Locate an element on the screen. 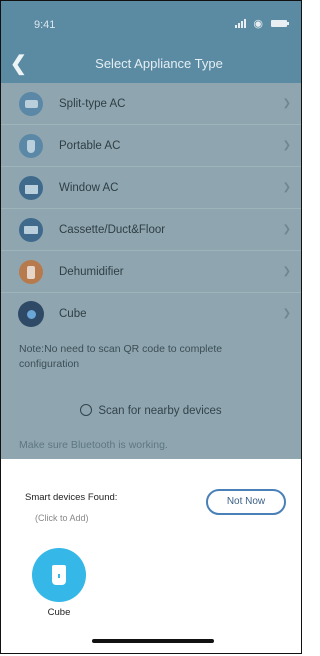  home-indicator is located at coordinates (153, 641).